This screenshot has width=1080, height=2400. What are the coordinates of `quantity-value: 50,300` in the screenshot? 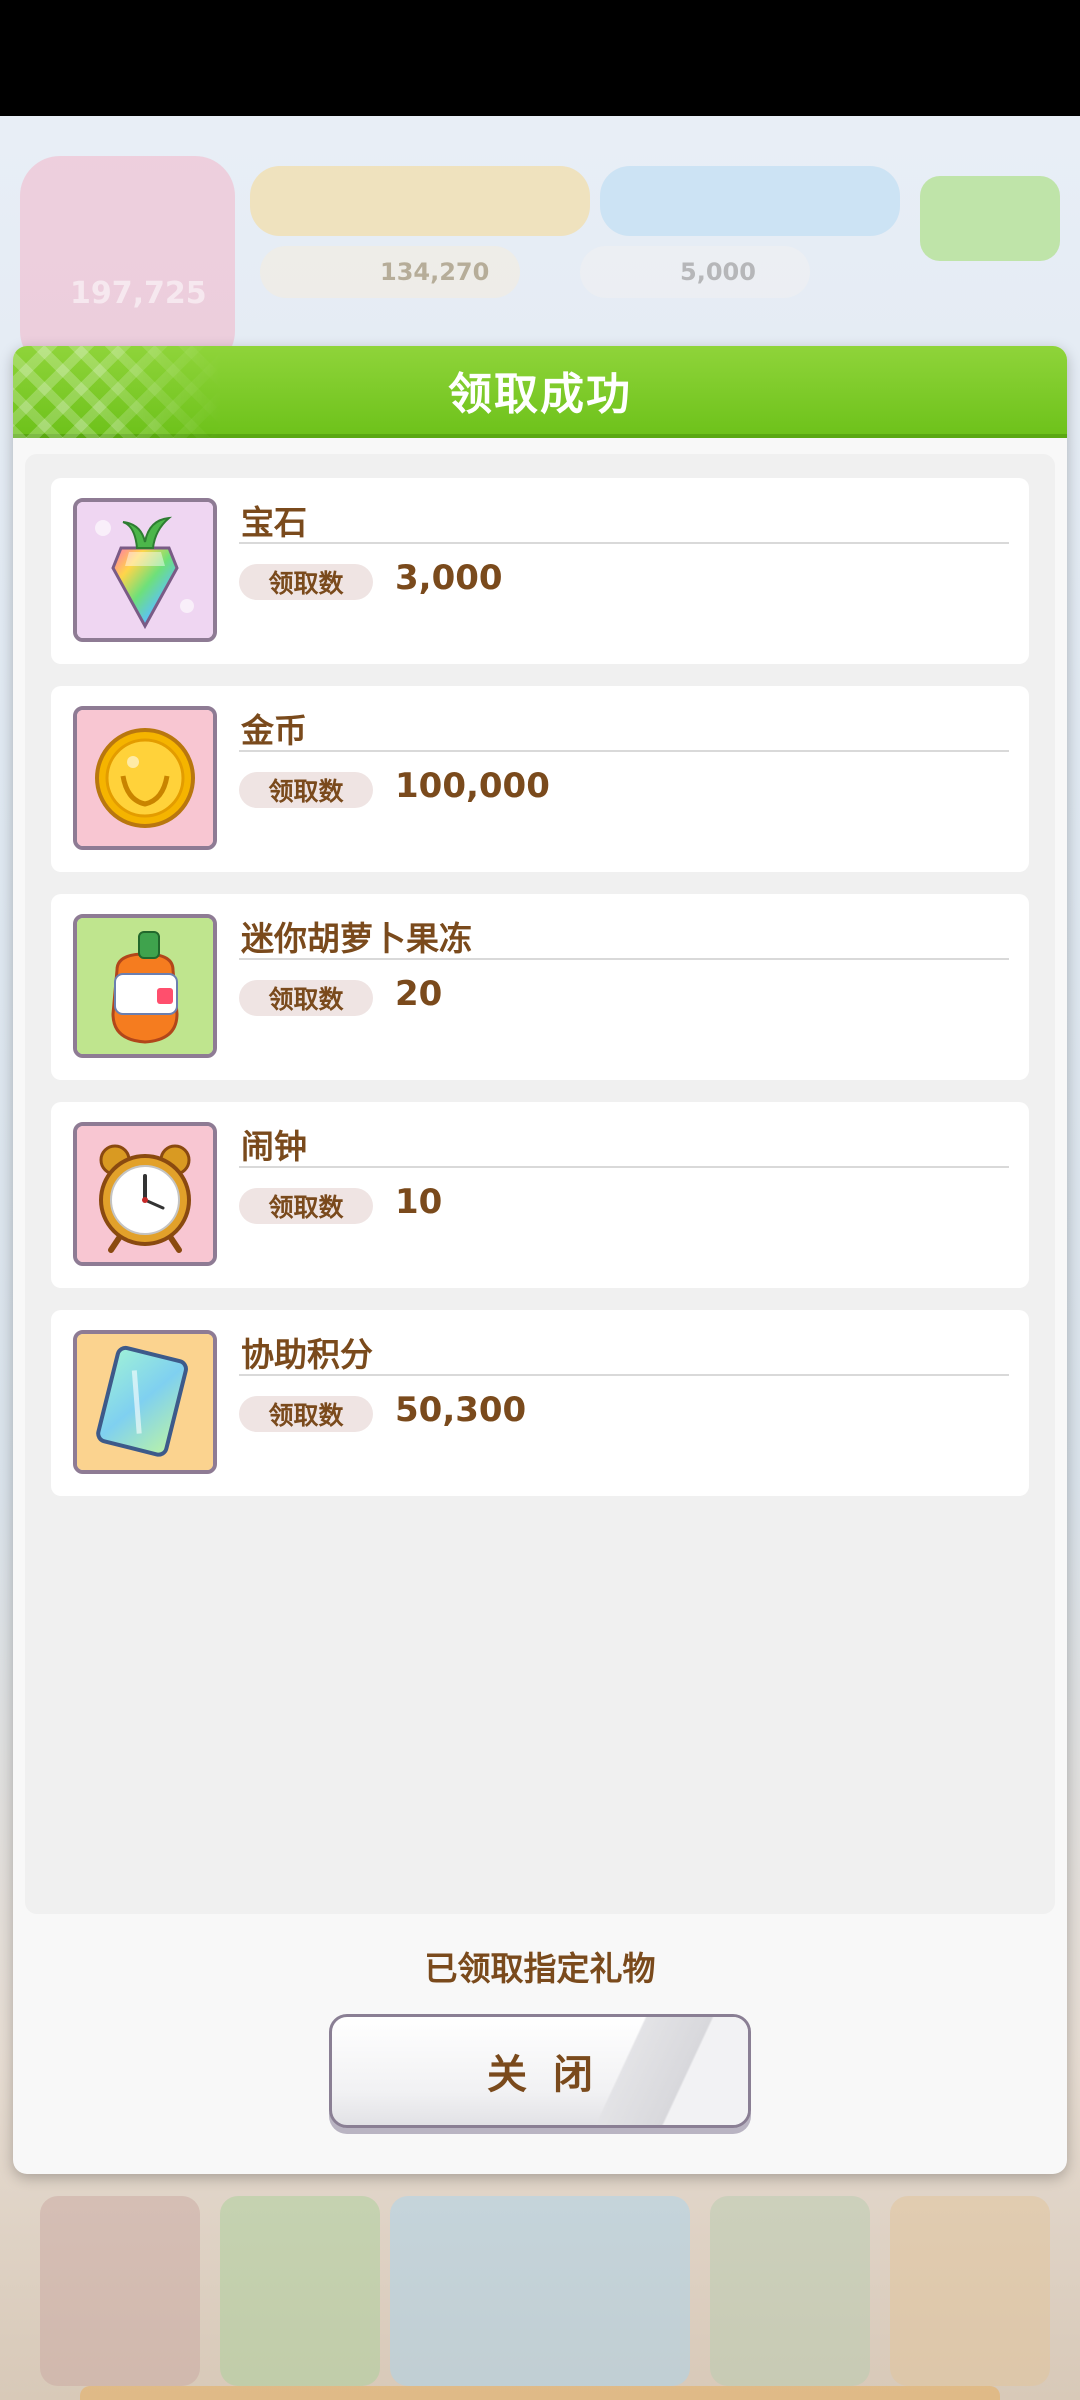 It's located at (461, 1410).